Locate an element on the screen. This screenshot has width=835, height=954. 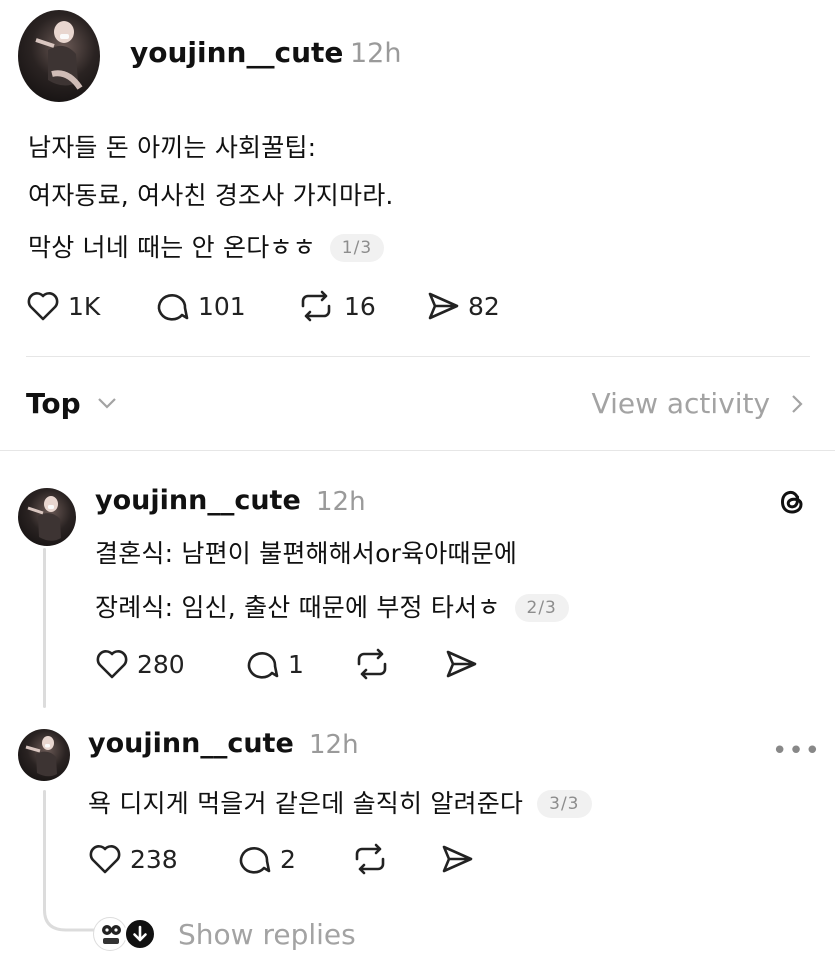
post-like-button: 1K is located at coordinates (63, 306).